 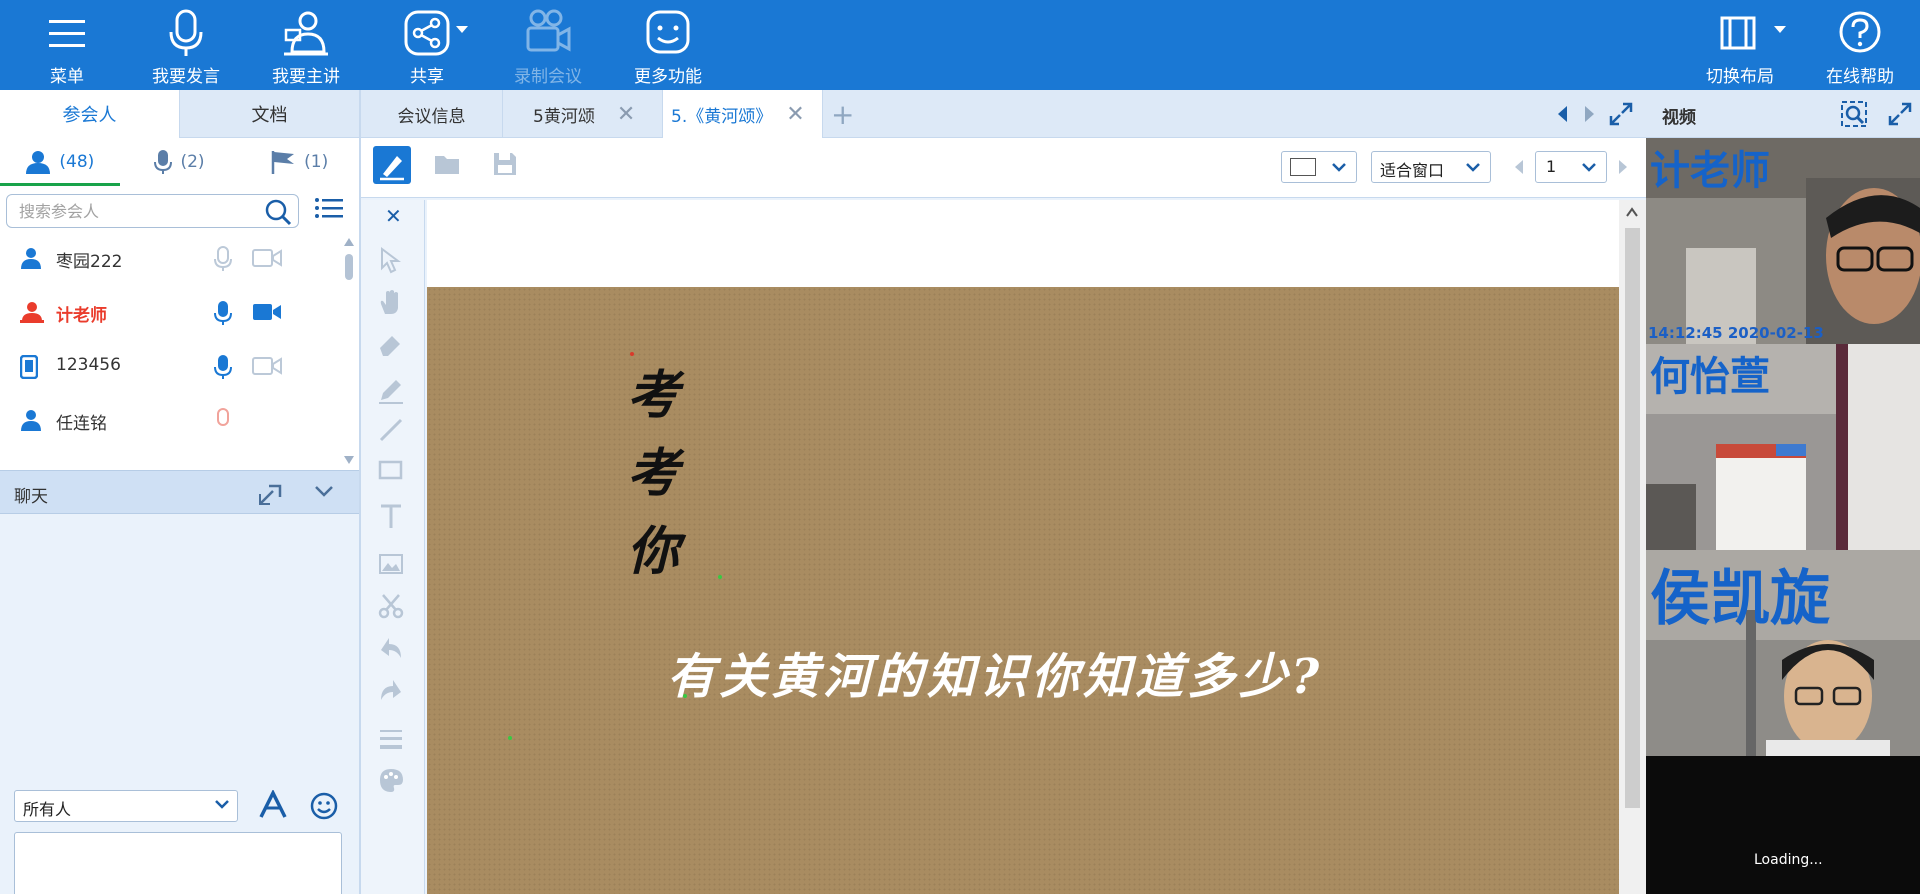 What do you see at coordinates (668, 45) in the screenshot?
I see `more-button: 更多功能` at bounding box center [668, 45].